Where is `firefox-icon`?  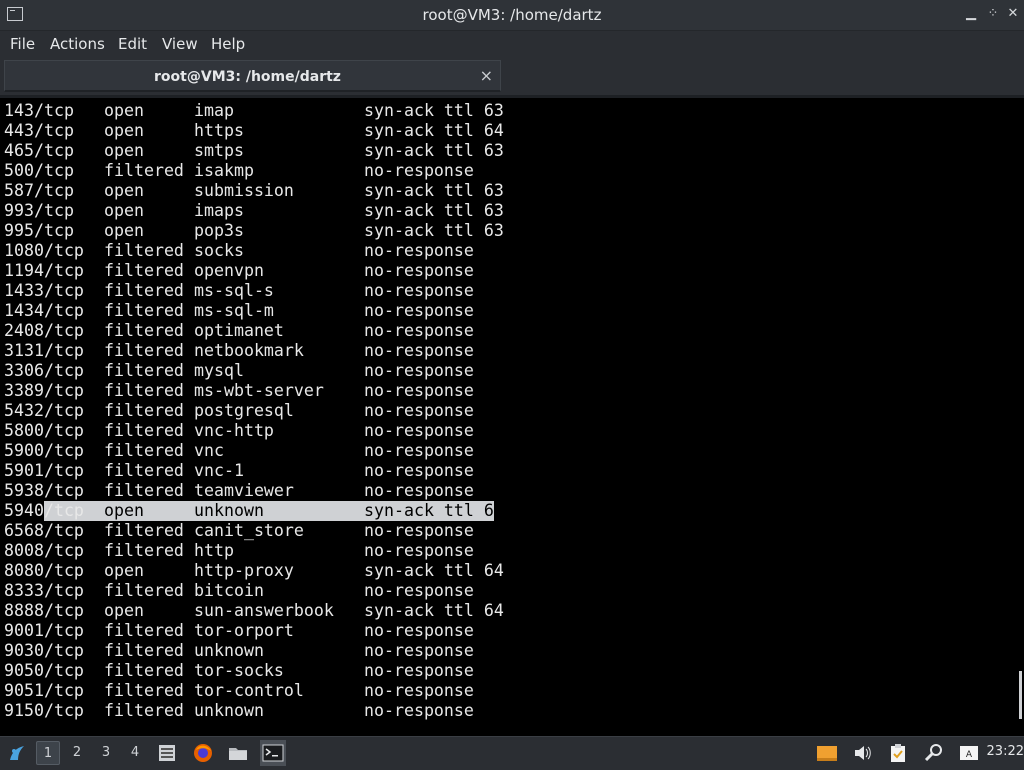 firefox-icon is located at coordinates (203, 753).